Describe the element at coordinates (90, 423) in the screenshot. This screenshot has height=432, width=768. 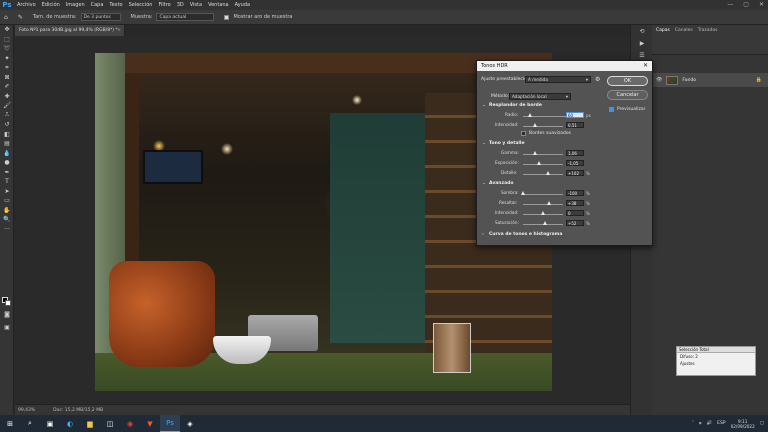
I see `file-explorer-icon: ▆` at that location.